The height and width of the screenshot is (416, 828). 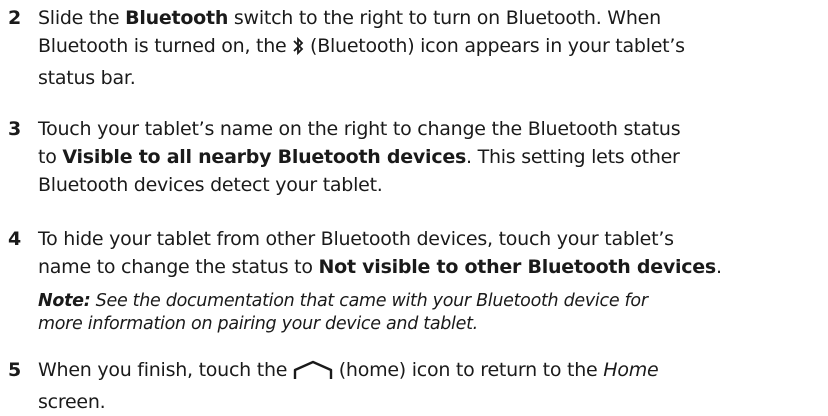 I want to click on text-run: to, so click(x=50, y=157).